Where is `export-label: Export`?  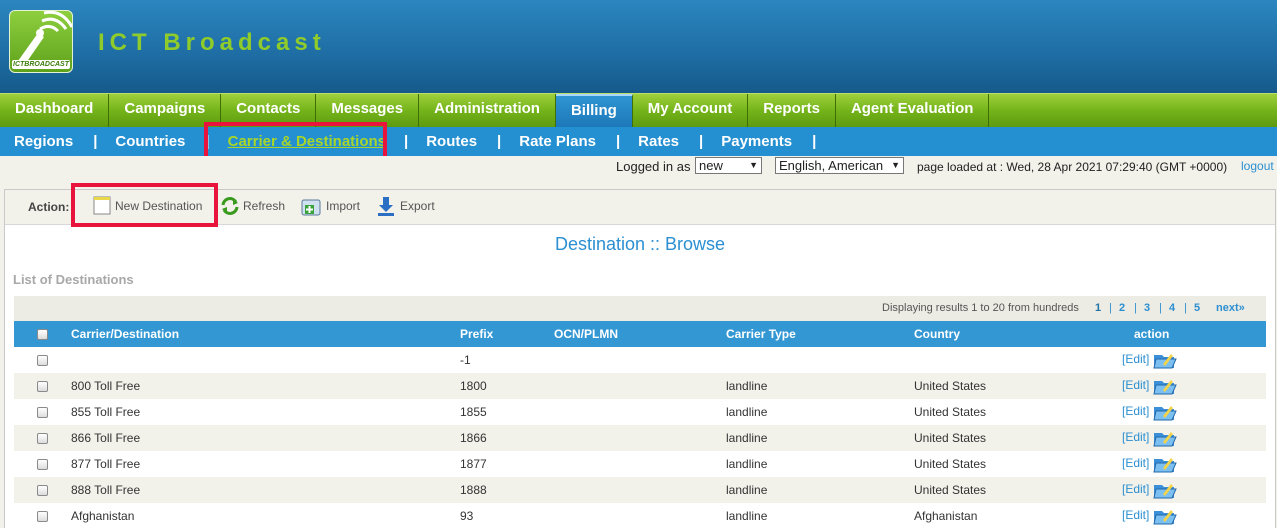 export-label: Export is located at coordinates (417, 206).